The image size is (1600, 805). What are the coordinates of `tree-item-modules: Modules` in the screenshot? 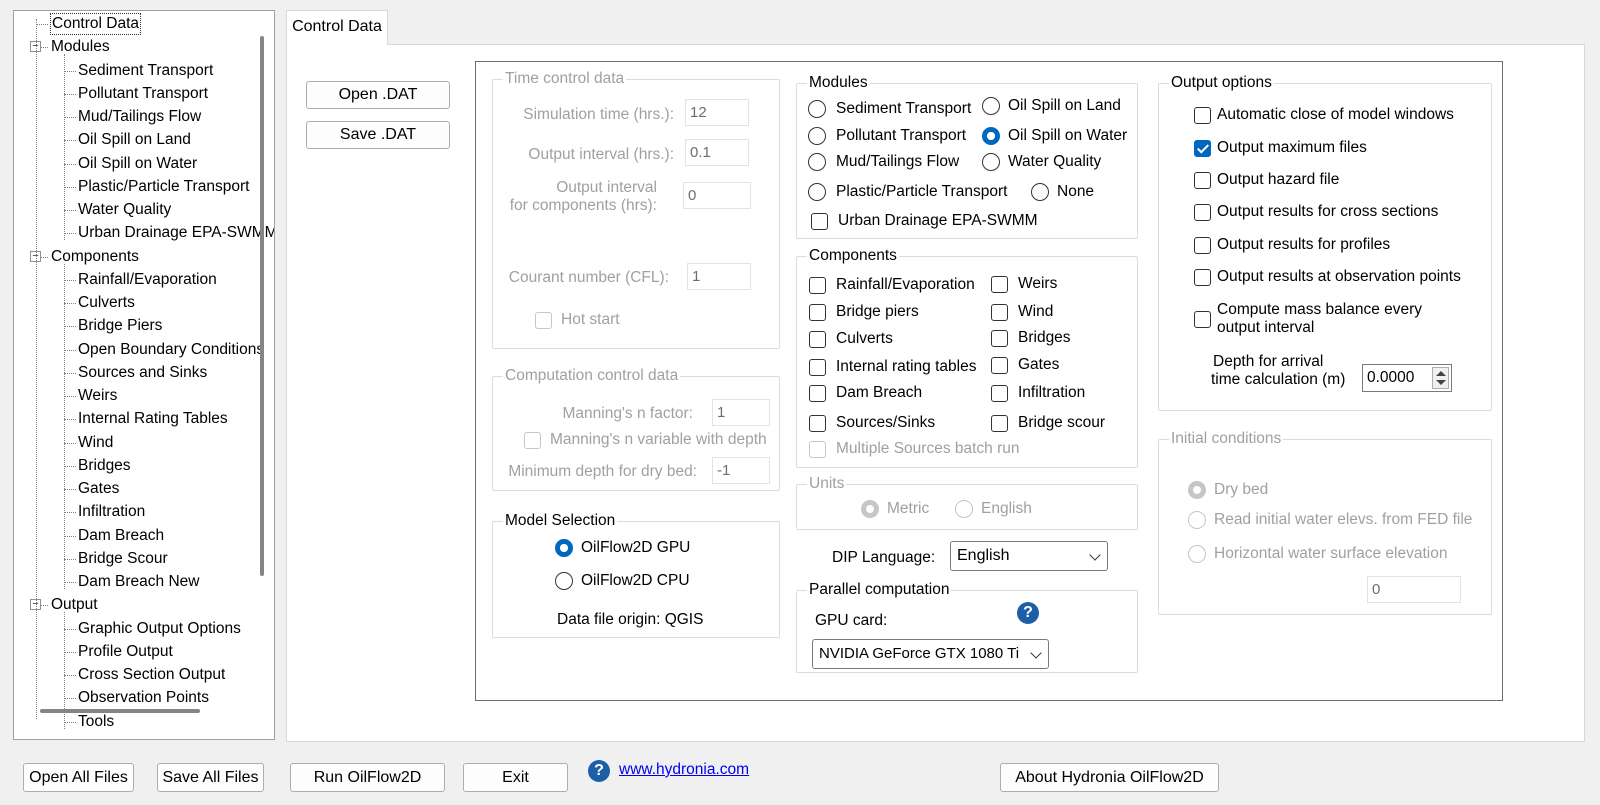 It's located at (80, 47).